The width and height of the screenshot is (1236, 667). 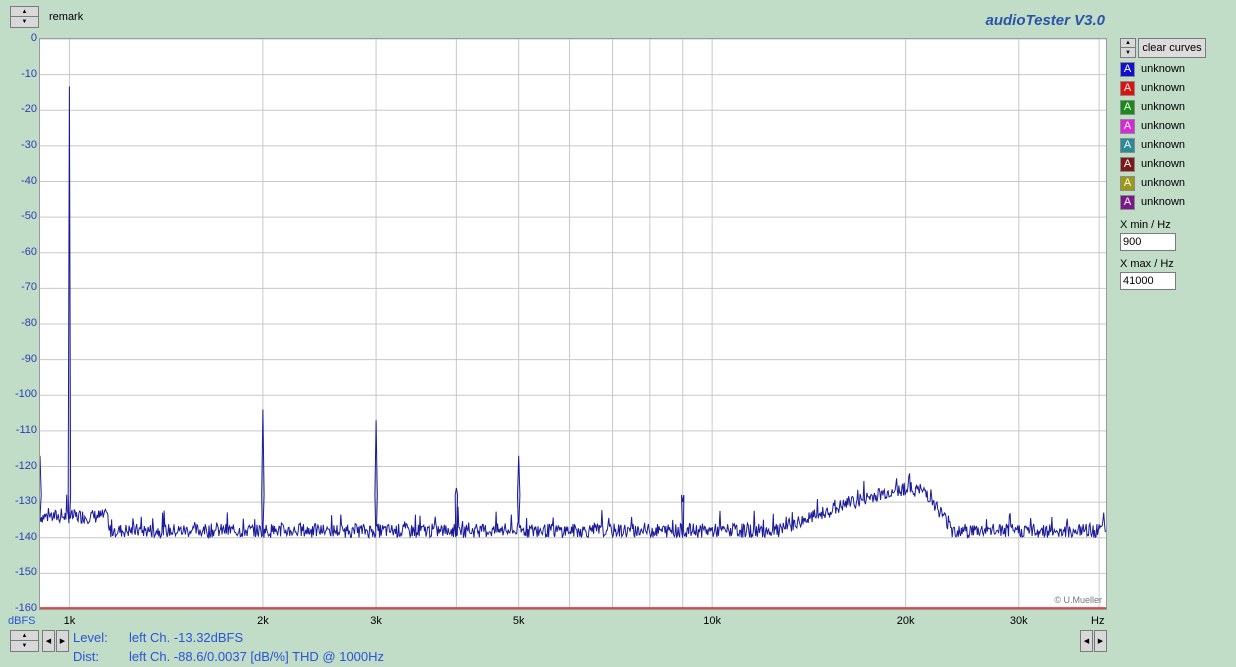 What do you see at coordinates (29, 73) in the screenshot?
I see `y-tick-label: -10` at bounding box center [29, 73].